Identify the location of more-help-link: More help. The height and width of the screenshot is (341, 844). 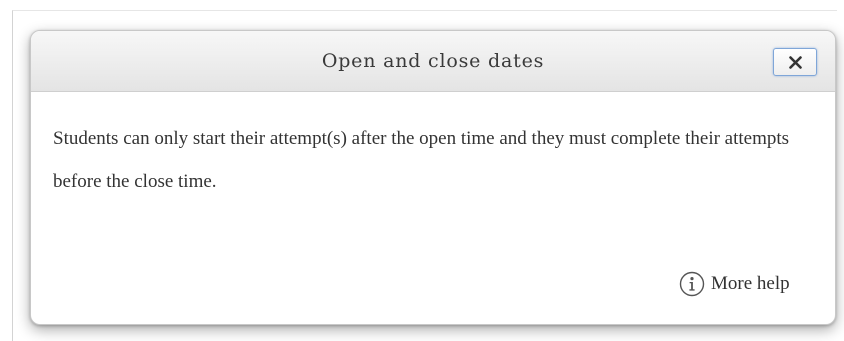
(734, 284).